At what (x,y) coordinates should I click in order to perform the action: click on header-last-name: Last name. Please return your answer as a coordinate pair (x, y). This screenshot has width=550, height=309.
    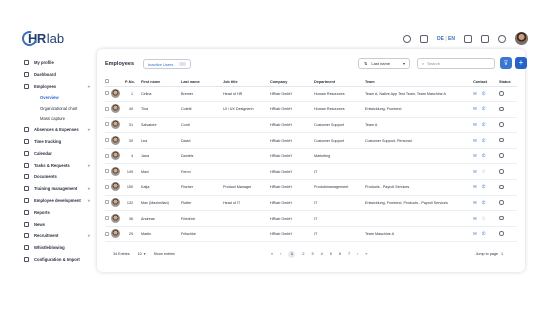
    Looking at the image, I should click on (202, 82).